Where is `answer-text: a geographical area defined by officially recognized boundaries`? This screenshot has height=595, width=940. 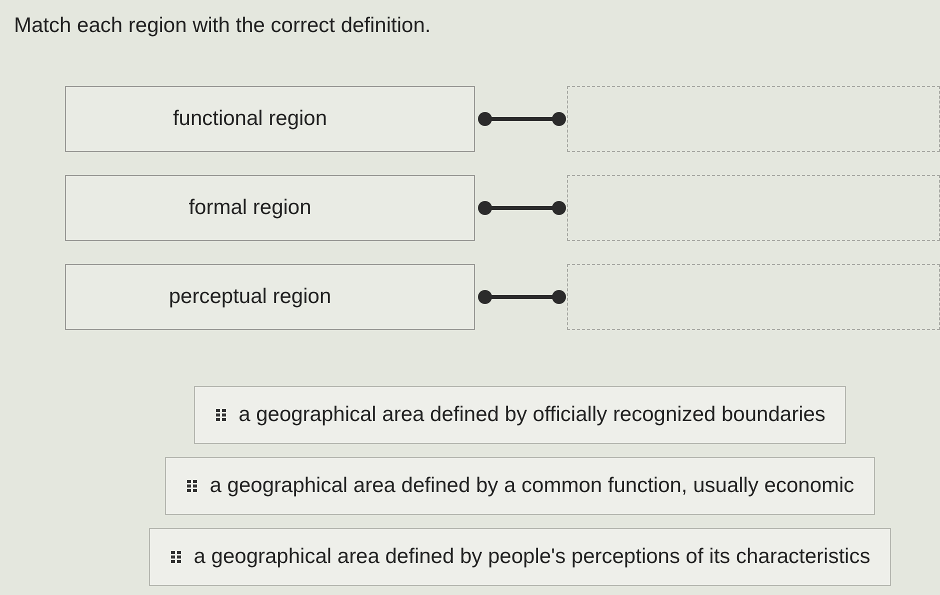 answer-text: a geographical area defined by officially recognized boundaries is located at coordinates (532, 415).